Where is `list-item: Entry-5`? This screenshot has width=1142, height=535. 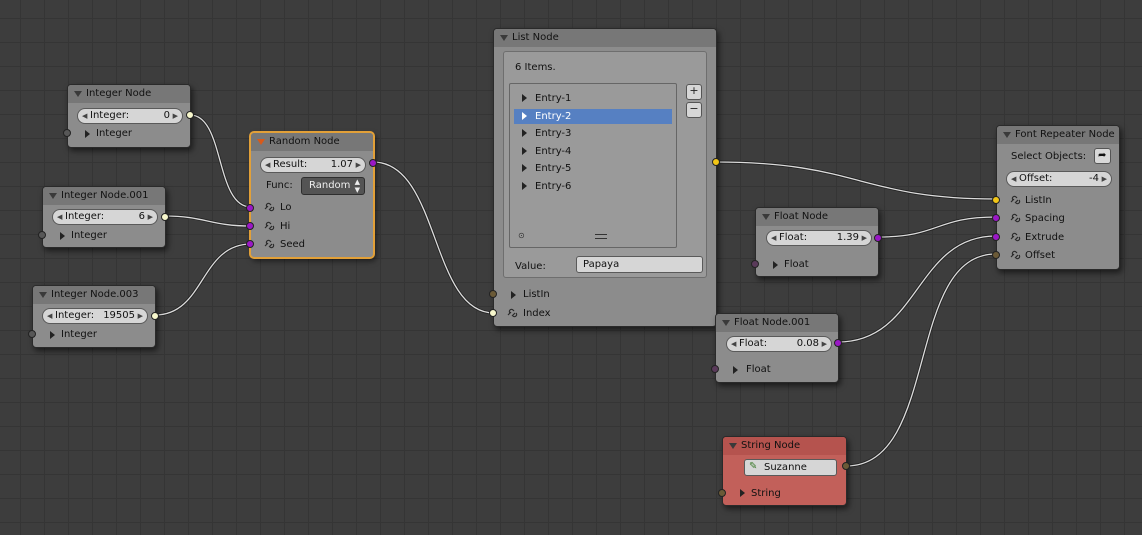 list-item: Entry-5 is located at coordinates (593, 168).